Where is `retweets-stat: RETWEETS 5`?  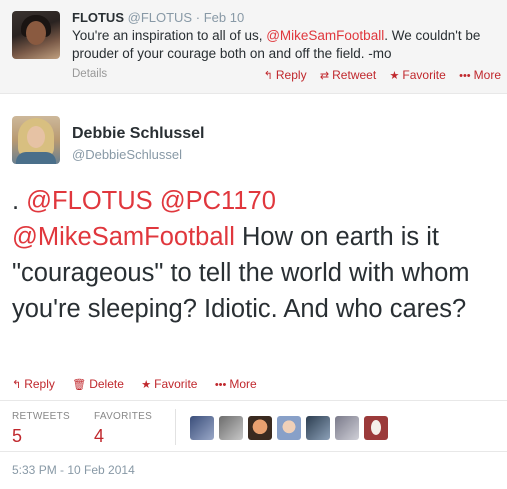 retweets-stat: RETWEETS 5 is located at coordinates (41, 429).